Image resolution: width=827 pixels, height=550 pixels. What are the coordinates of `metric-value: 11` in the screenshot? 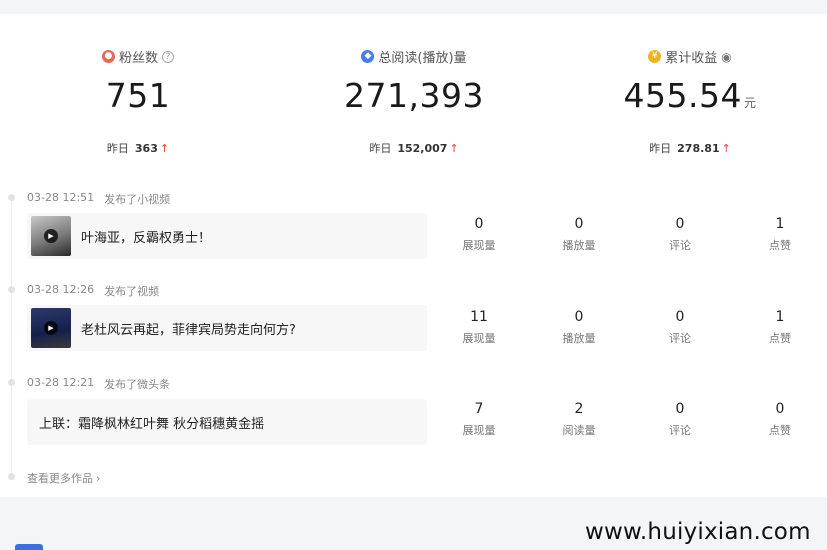 It's located at (479, 317).